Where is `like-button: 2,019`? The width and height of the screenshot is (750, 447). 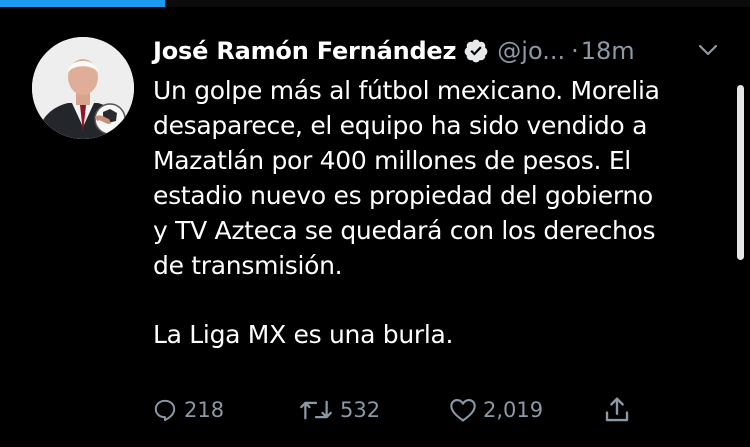
like-button: 2,019 is located at coordinates (496, 410).